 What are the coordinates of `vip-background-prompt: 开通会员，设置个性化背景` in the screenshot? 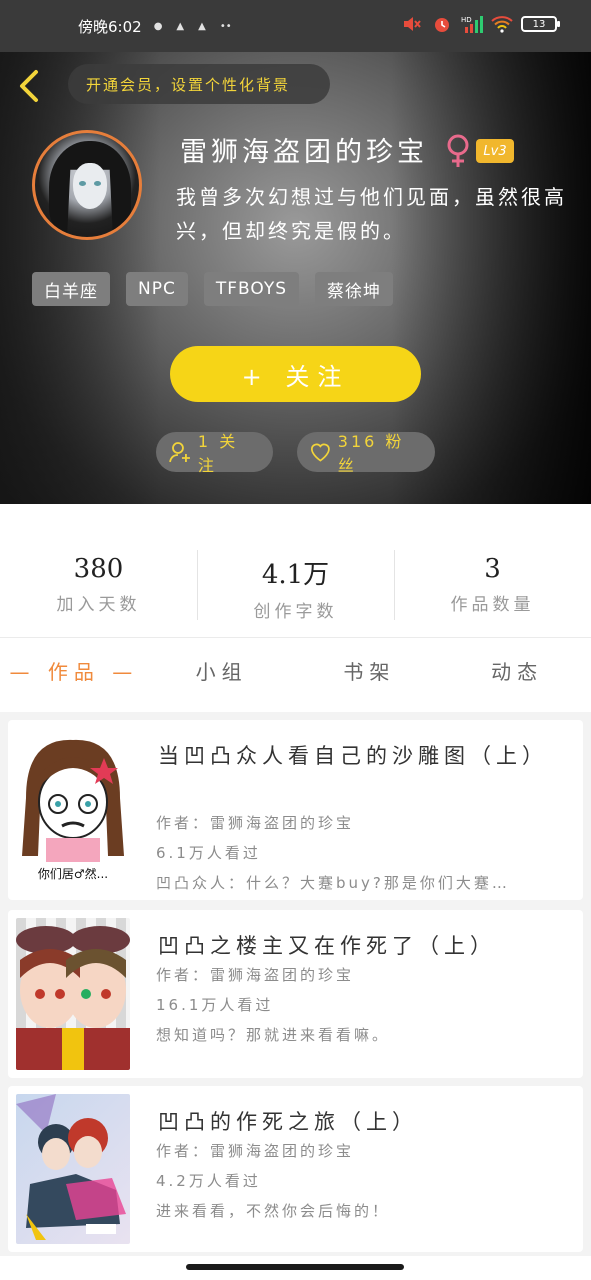 It's located at (199, 84).